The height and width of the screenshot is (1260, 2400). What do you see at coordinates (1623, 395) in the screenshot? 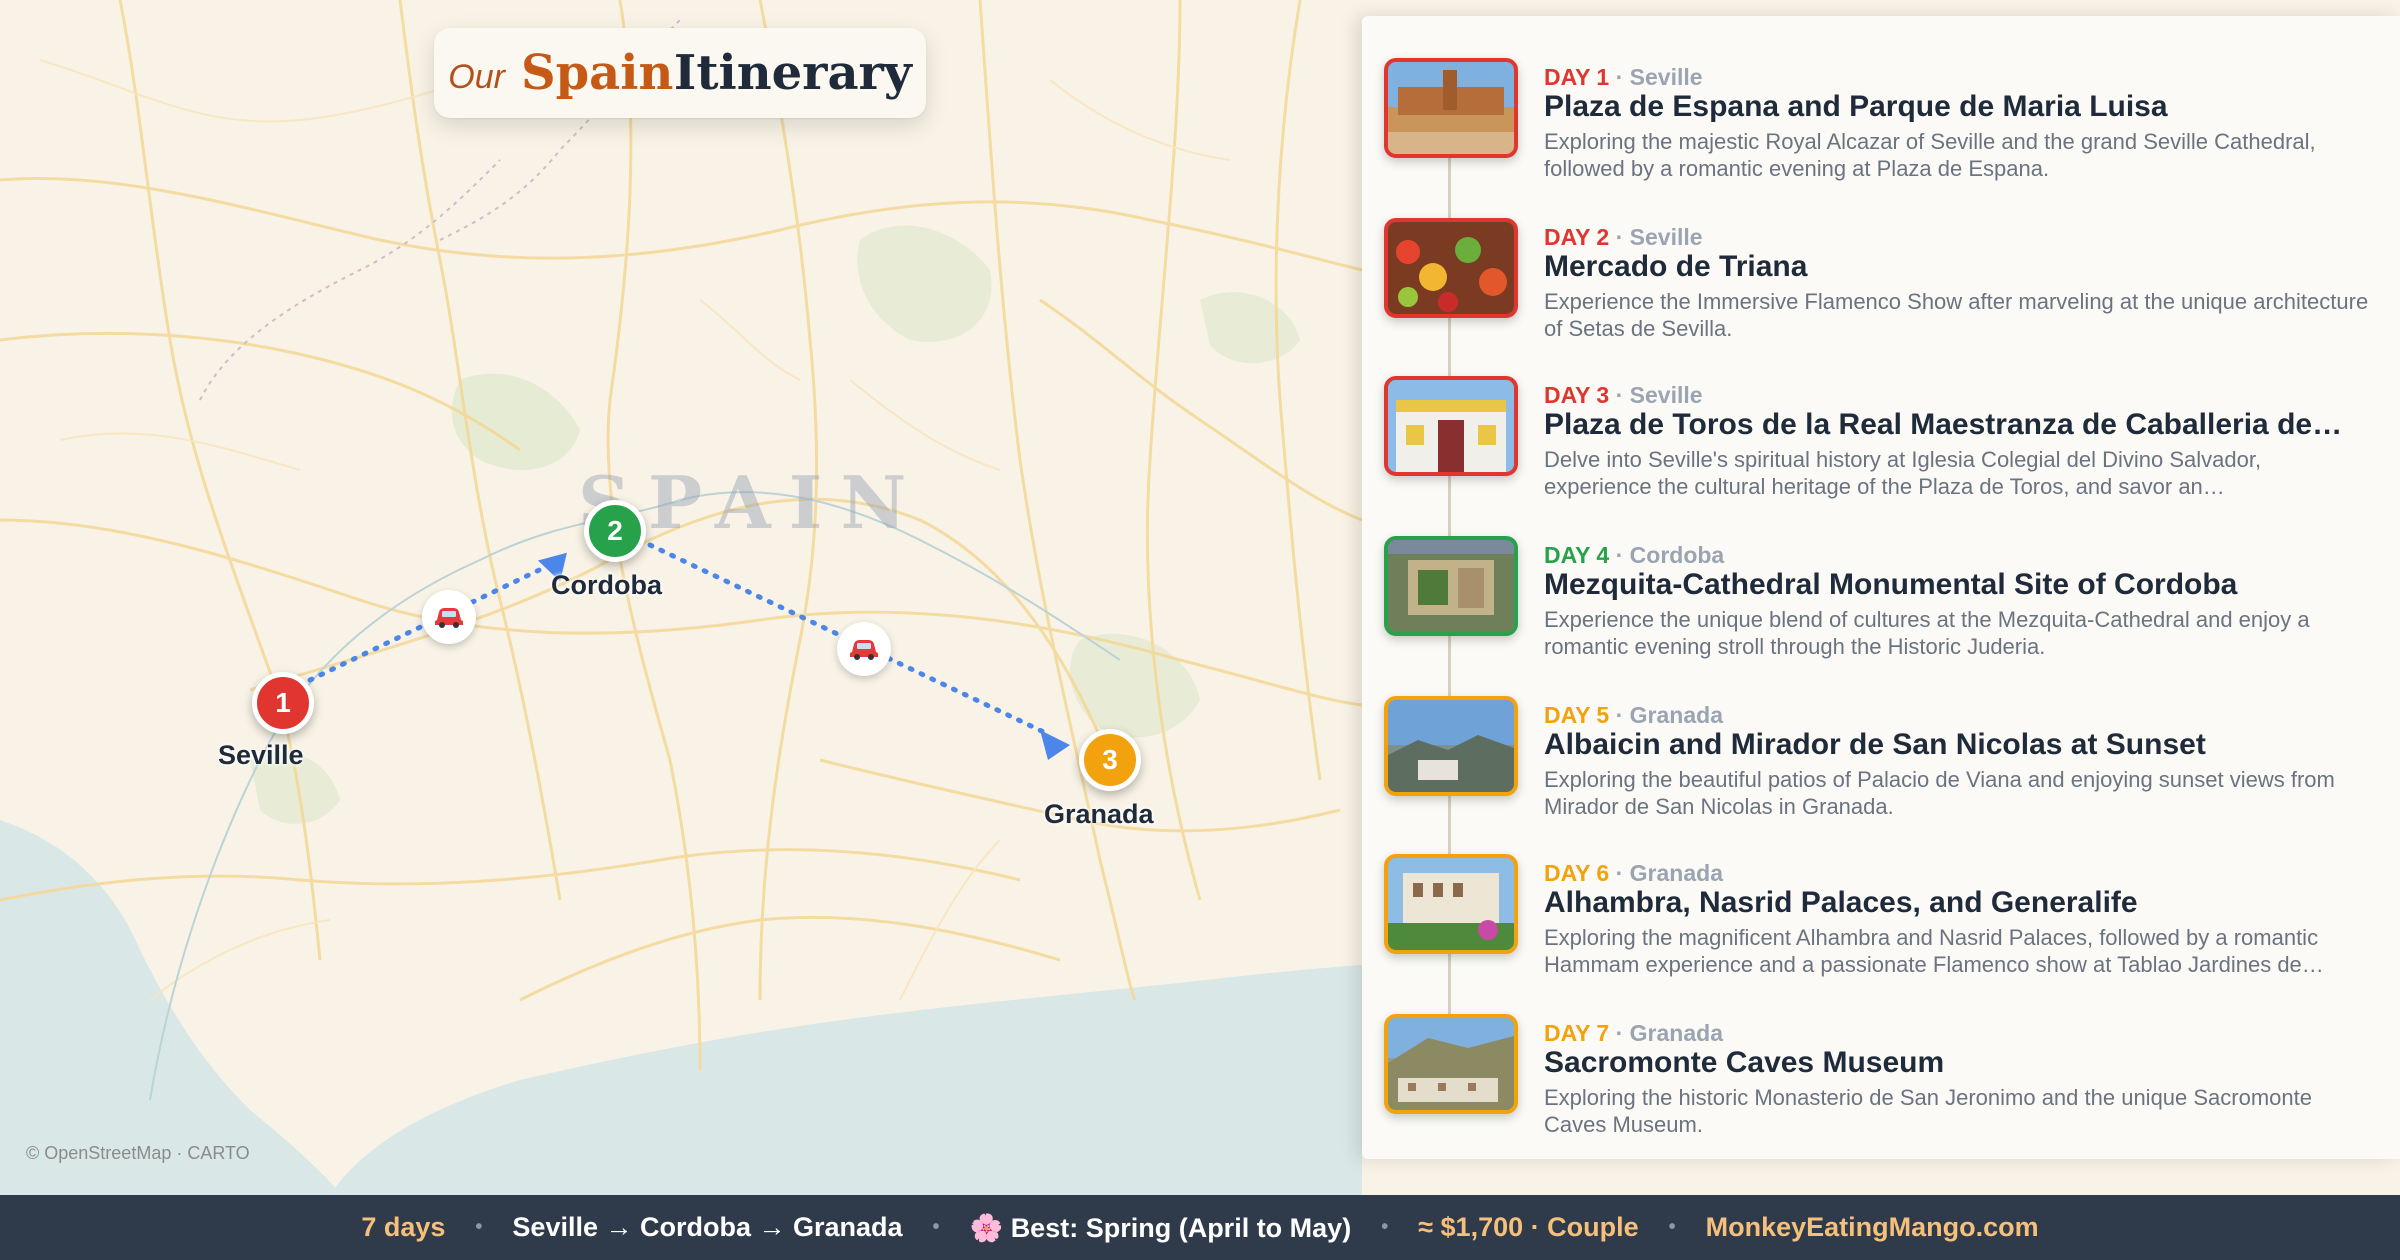
I see `day-header: DAY 3 · Seville` at bounding box center [1623, 395].